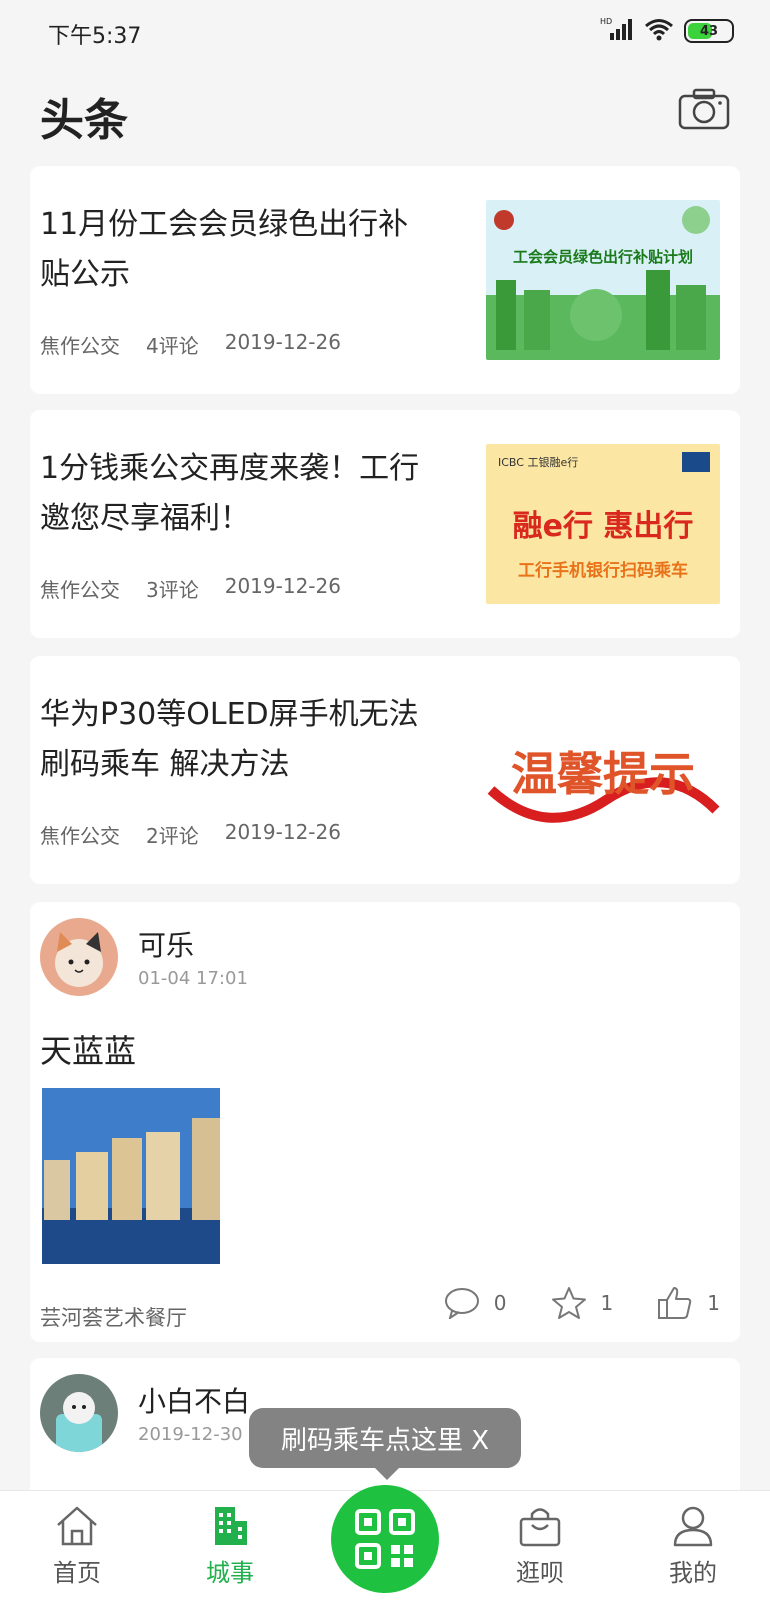 The image size is (770, 1601). What do you see at coordinates (84, 120) in the screenshot?
I see `page-title: 头条` at bounding box center [84, 120].